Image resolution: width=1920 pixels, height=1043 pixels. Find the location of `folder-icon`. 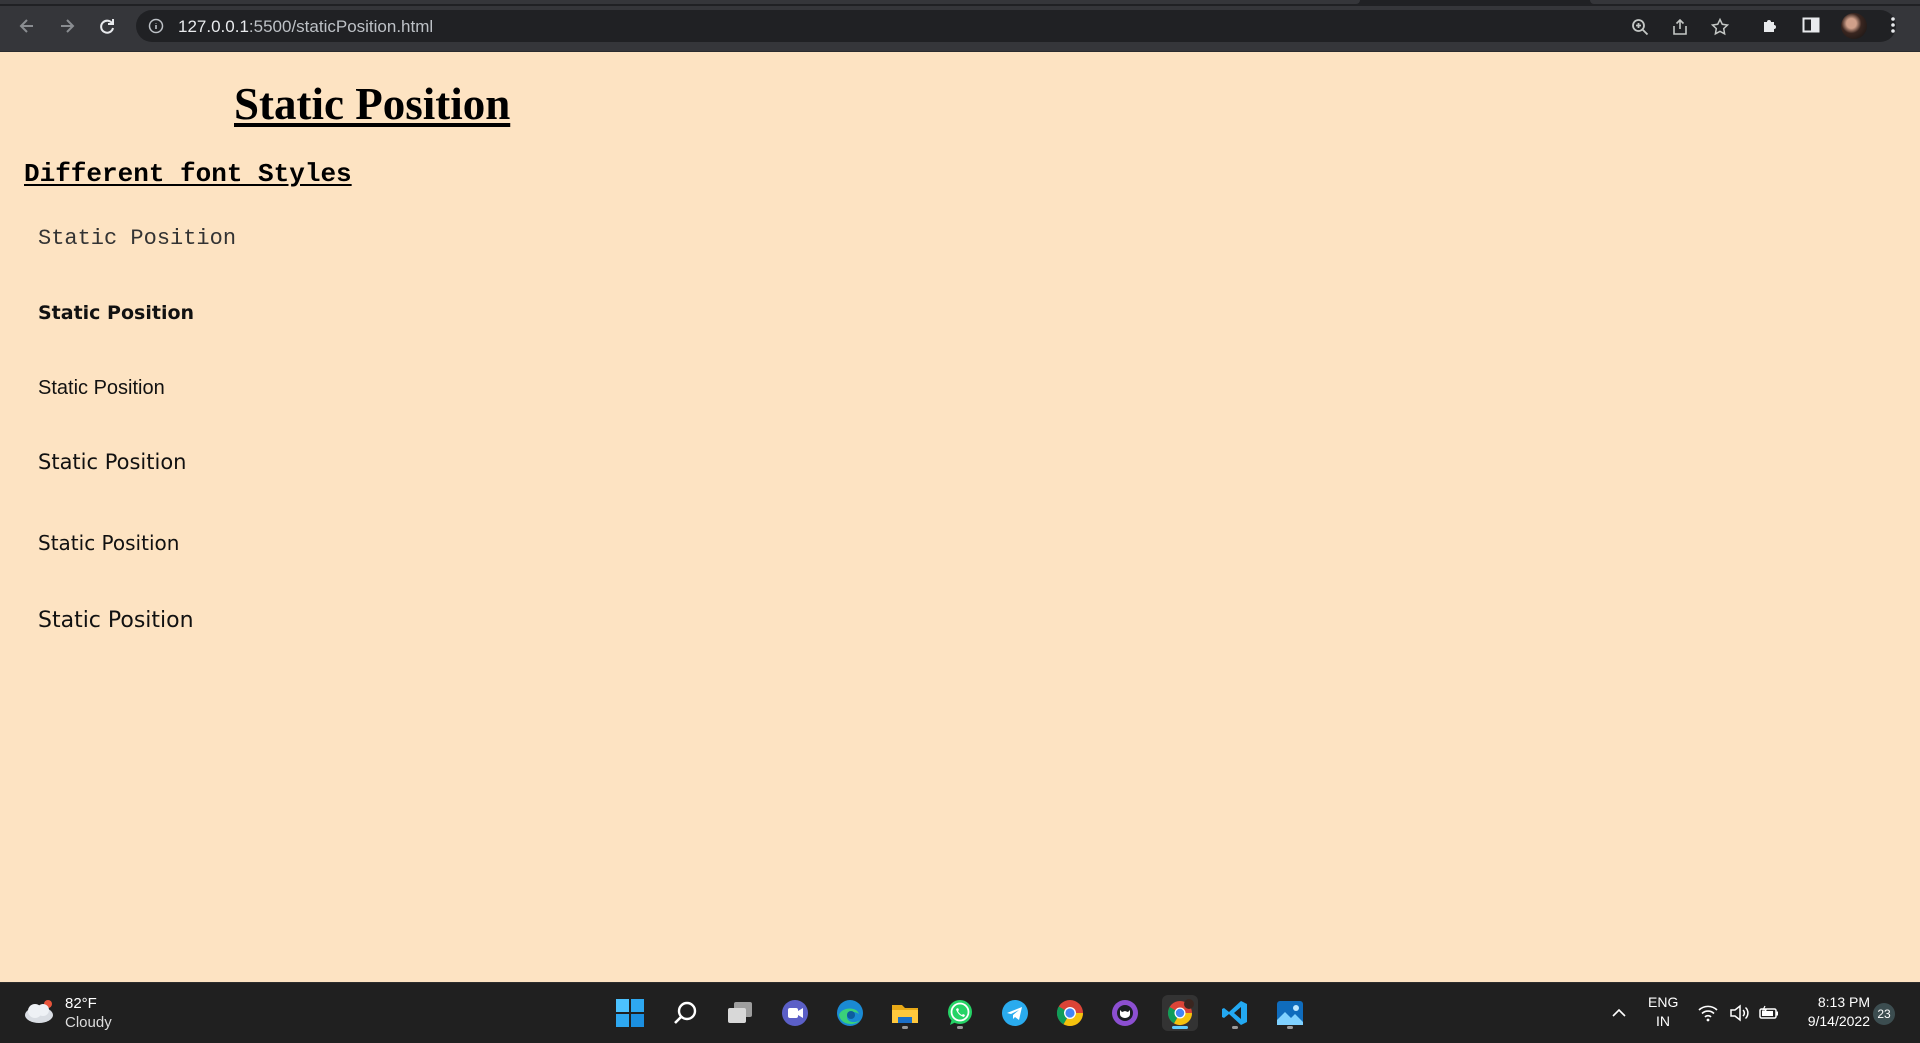

folder-icon is located at coordinates (905, 1014).